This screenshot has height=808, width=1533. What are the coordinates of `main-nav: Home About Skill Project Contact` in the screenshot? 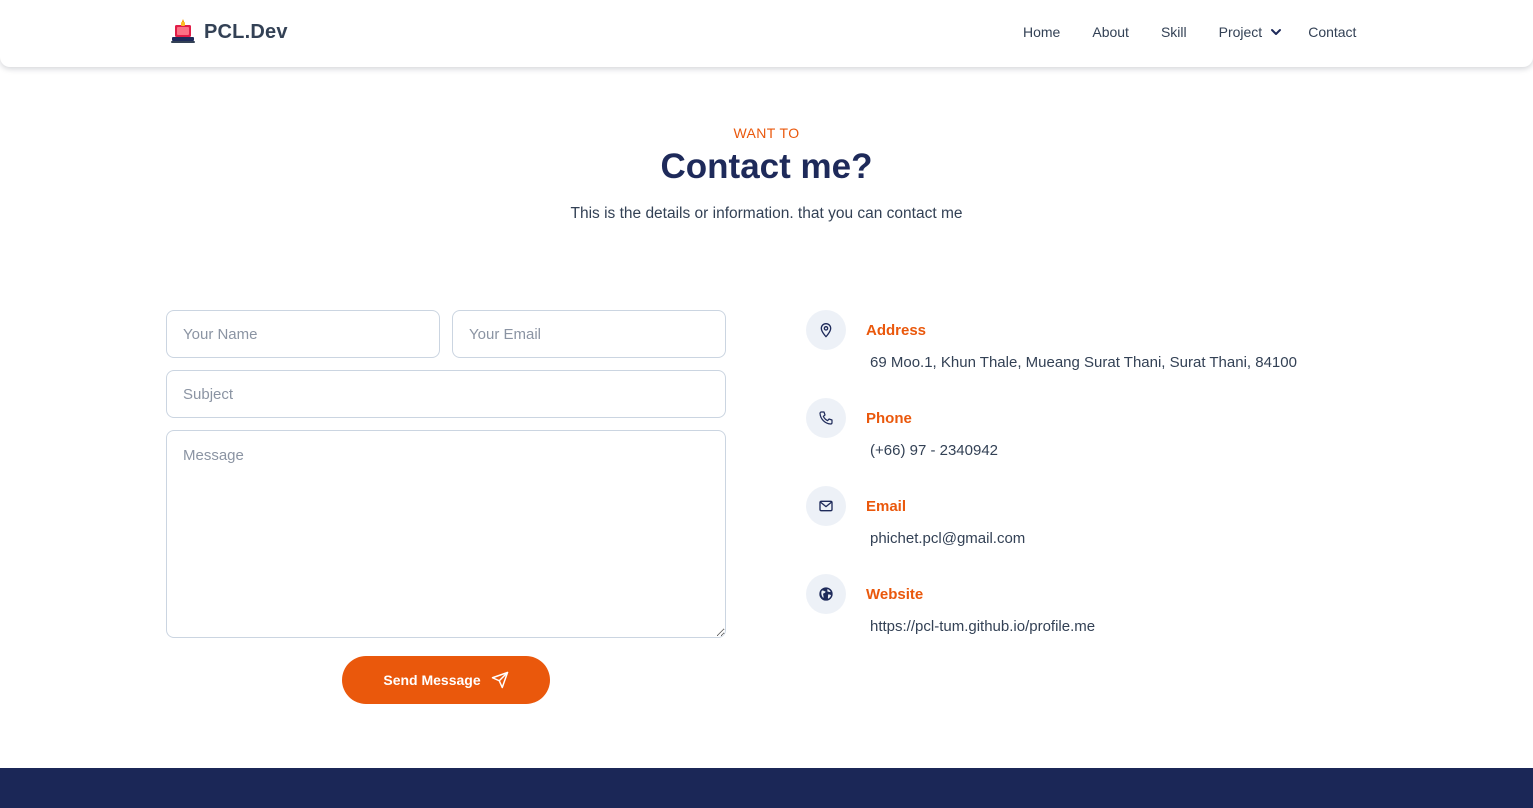 It's located at (1189, 32).